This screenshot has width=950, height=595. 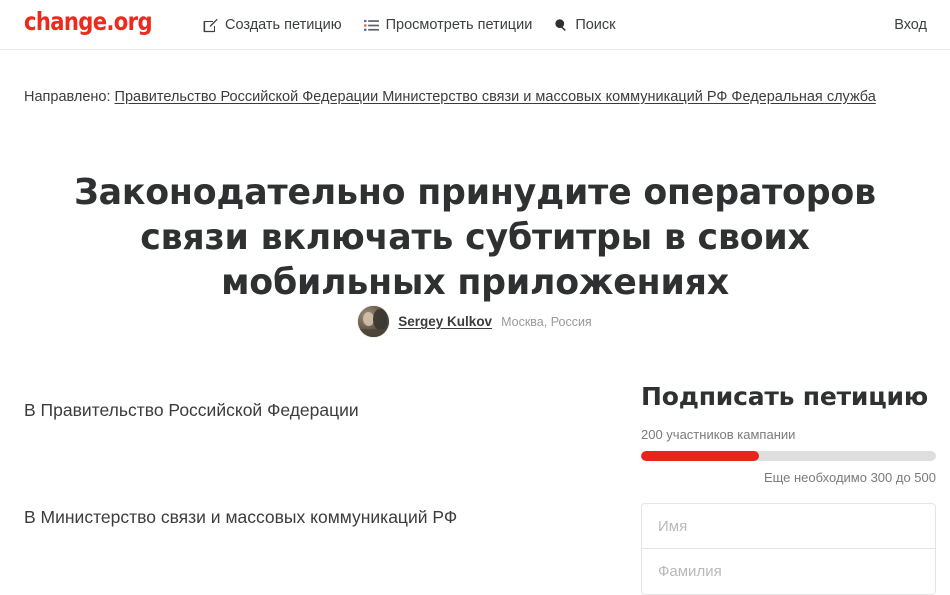 I want to click on pencil-square-icon, so click(x=210, y=25).